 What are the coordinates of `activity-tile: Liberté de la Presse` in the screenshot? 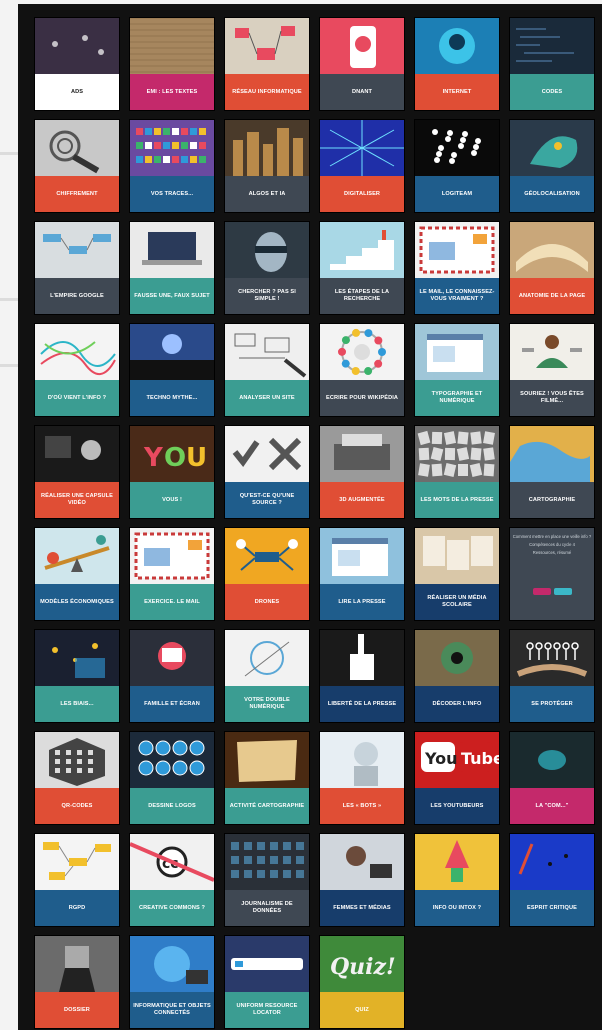 It's located at (362, 676).